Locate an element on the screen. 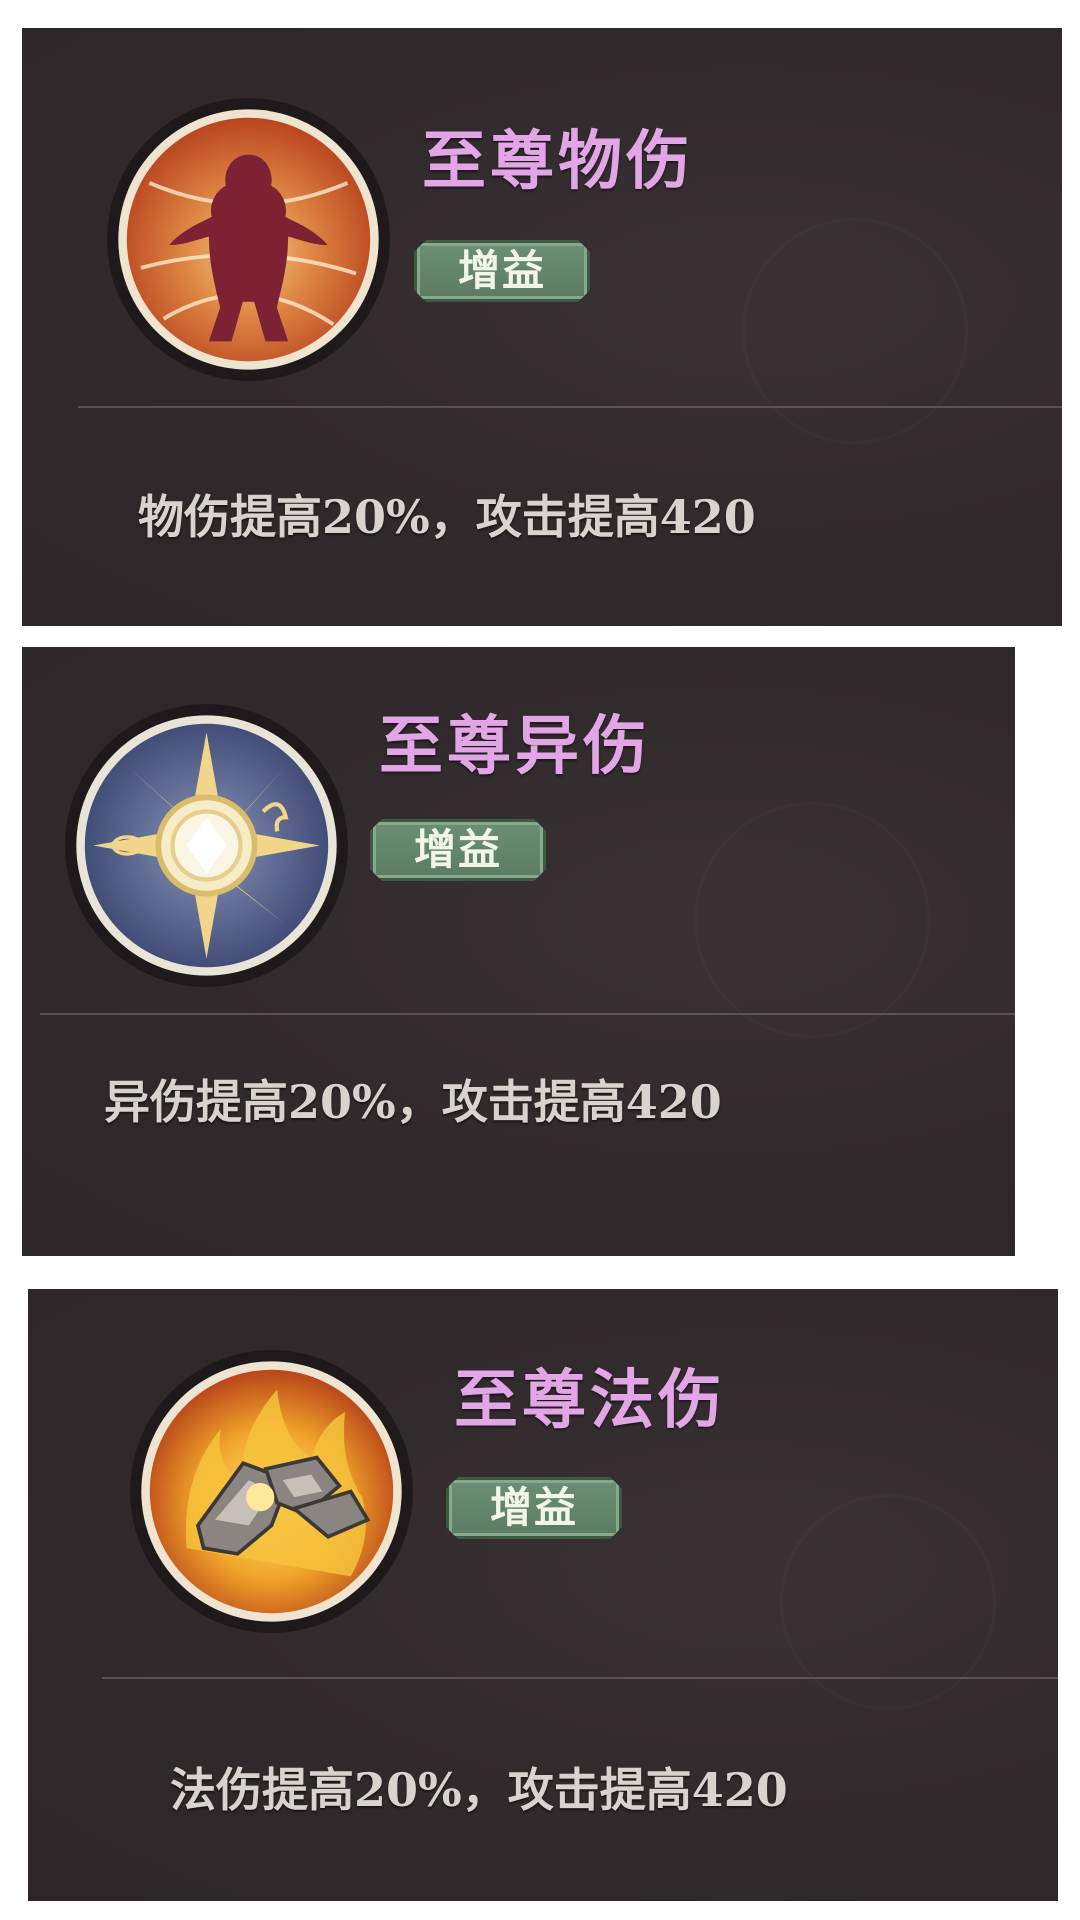  card-title: 至尊法伤 is located at coordinates (590, 1400).